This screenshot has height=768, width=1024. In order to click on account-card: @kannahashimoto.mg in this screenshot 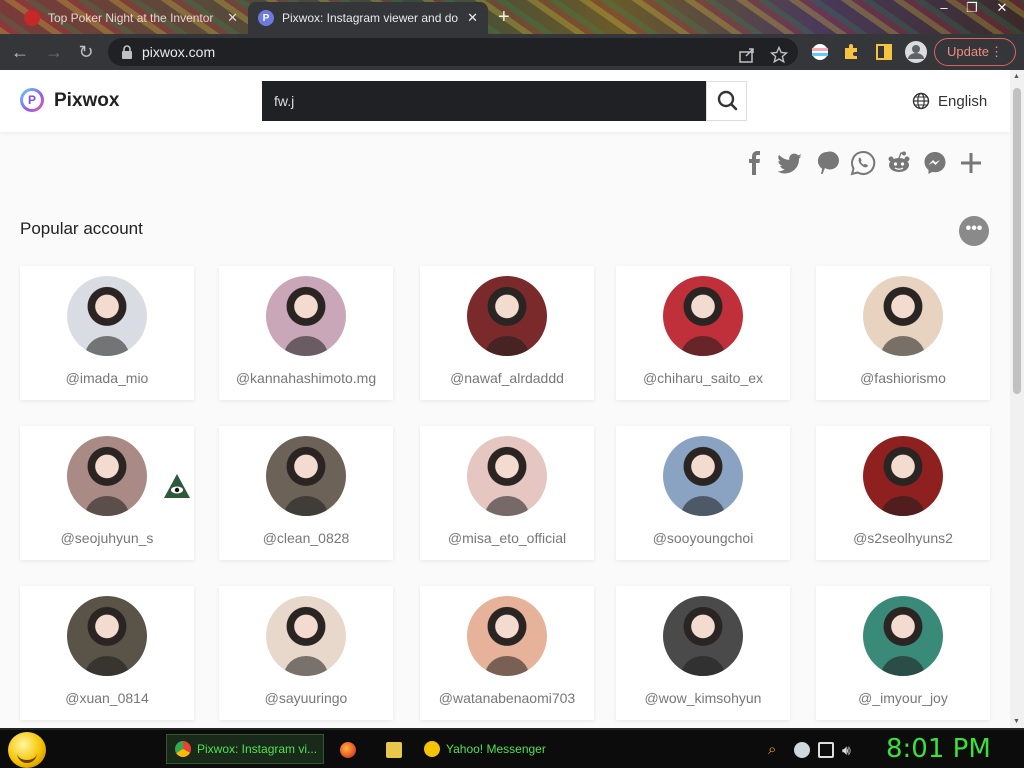, I will do `click(306, 333)`.